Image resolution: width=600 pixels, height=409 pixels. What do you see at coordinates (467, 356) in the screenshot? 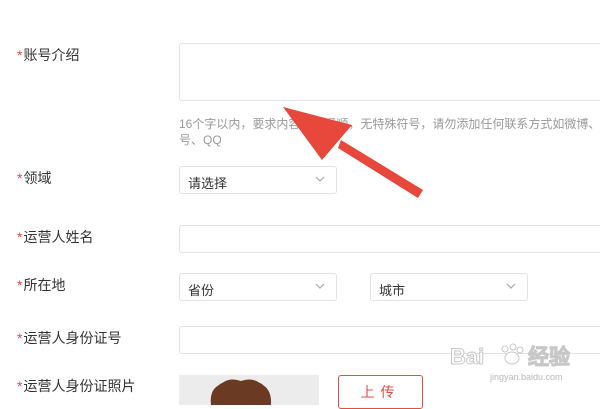
I see `watermark-brand: Bai` at bounding box center [467, 356].